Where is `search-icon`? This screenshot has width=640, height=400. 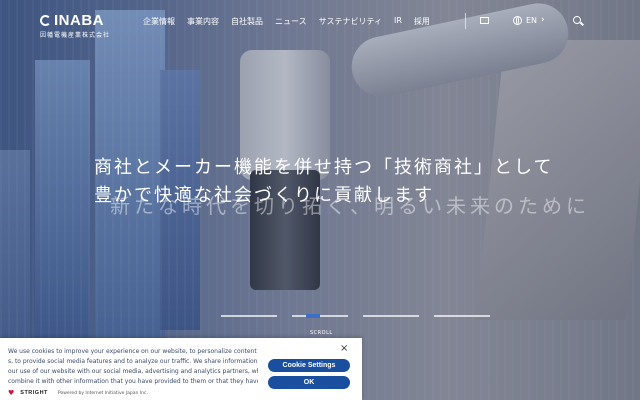 search-icon is located at coordinates (577, 20).